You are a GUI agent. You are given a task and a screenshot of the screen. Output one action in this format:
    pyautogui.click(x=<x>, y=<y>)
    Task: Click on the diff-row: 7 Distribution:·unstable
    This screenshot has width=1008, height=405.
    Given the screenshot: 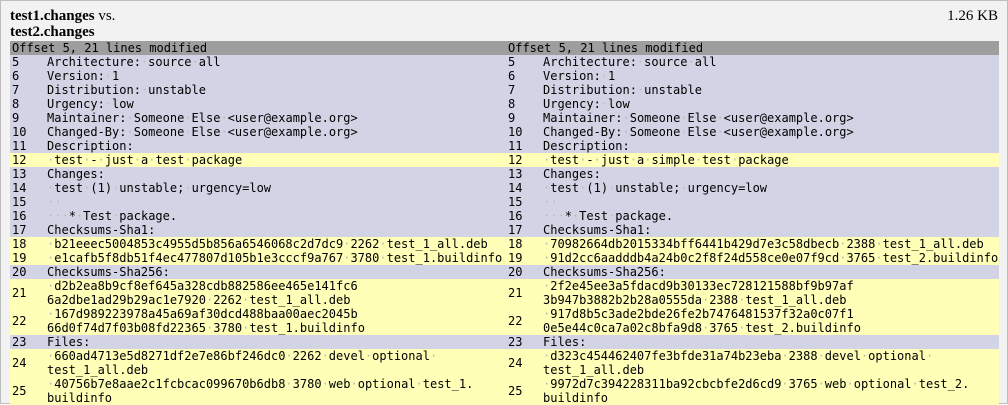 What is the action you would take?
    pyautogui.click(x=258, y=90)
    